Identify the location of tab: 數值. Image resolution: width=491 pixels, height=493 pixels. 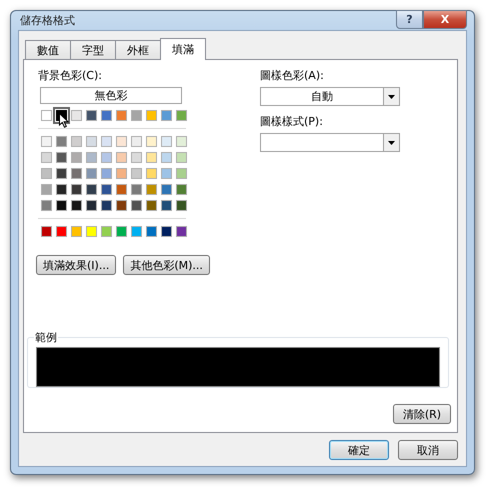
(48, 49).